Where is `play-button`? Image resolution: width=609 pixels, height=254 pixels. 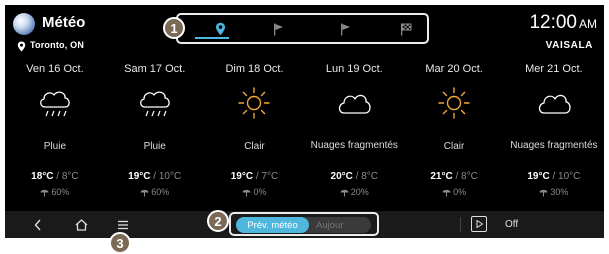 play-button is located at coordinates (479, 224).